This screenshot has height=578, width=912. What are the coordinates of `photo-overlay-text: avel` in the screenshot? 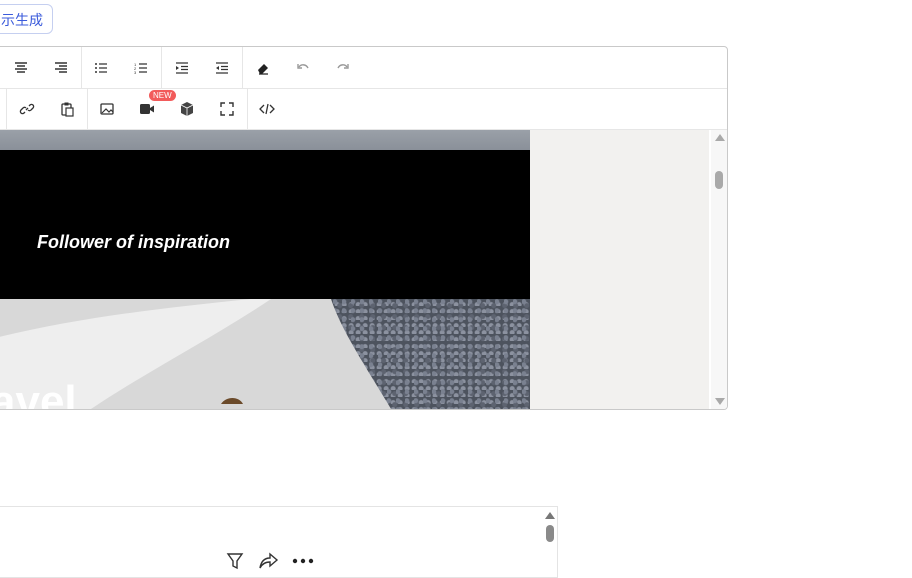 It's located at (38, 393).